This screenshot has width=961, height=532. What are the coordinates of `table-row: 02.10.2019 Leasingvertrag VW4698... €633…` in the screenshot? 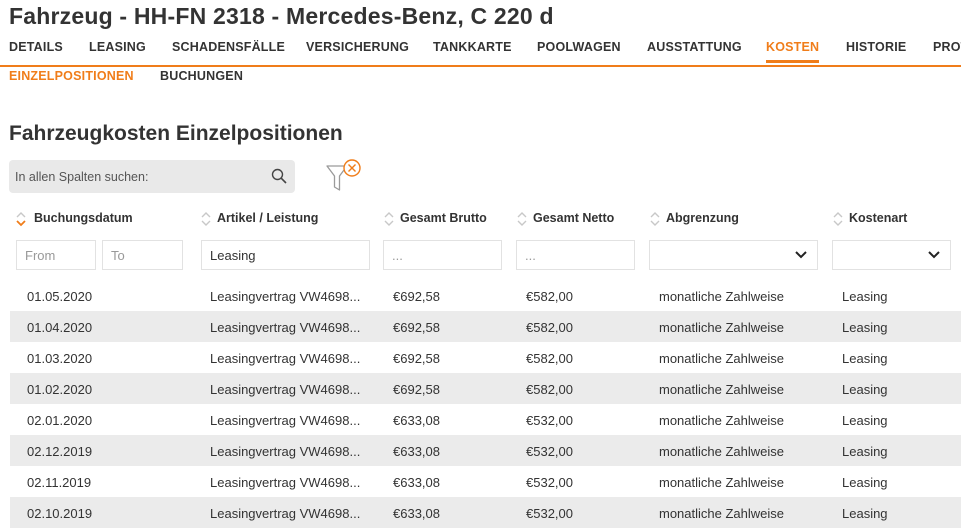 It's located at (485, 512).